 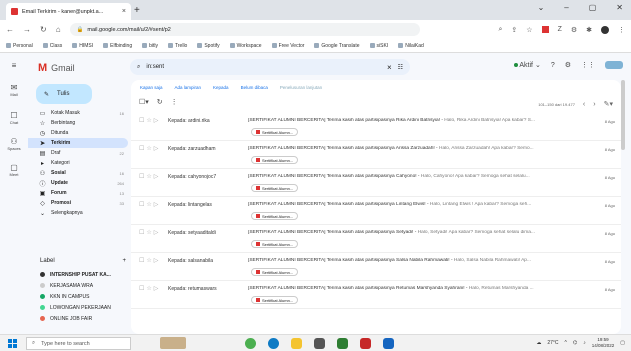 What do you see at coordinates (411, 46) in the screenshot?
I see `bookmark-item: NilaiKad` at bounding box center [411, 46].